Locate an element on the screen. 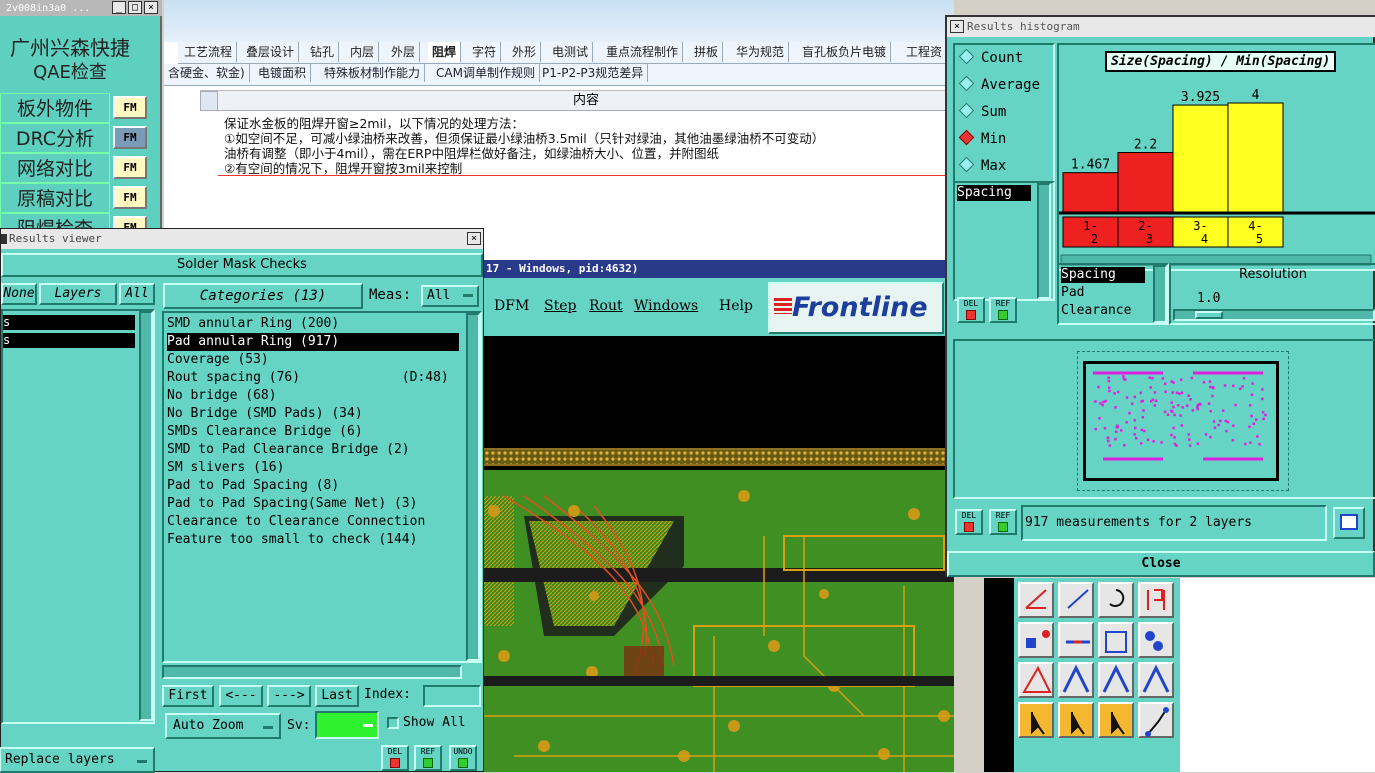 The height and width of the screenshot is (773, 1375). tab-3: 内层 is located at coordinates (363, 52).